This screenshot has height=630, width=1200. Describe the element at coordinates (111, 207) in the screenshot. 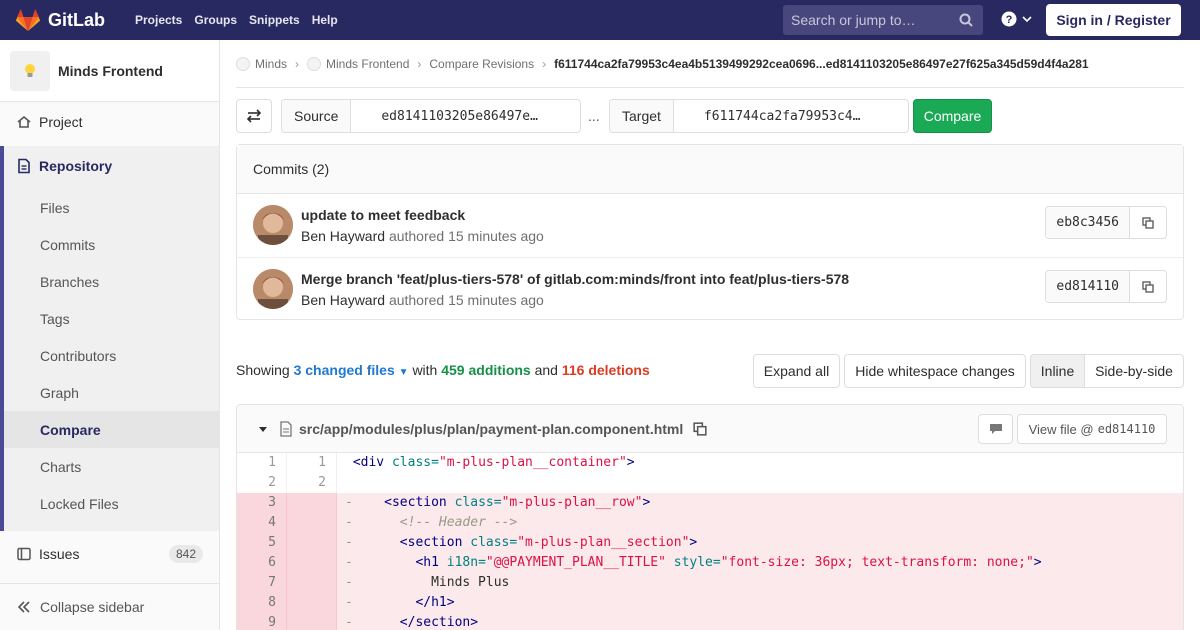

I see `sidebar-item-files: Files` at that location.